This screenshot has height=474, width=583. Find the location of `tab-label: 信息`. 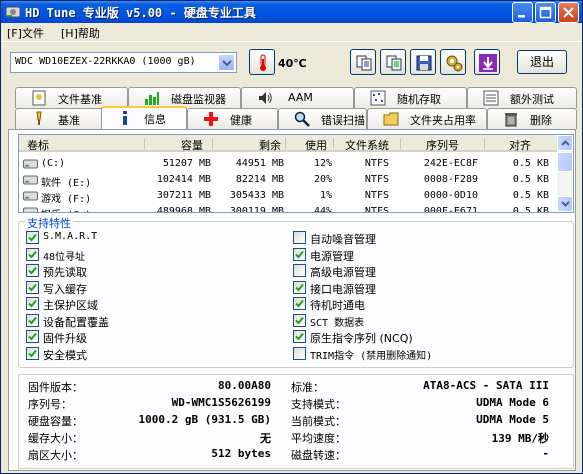

tab-label: 信息 is located at coordinates (155, 119).